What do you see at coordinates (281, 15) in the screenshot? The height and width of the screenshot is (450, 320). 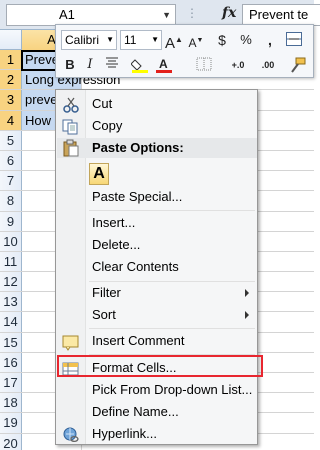 I see `formula-input: Prevent te` at bounding box center [281, 15].